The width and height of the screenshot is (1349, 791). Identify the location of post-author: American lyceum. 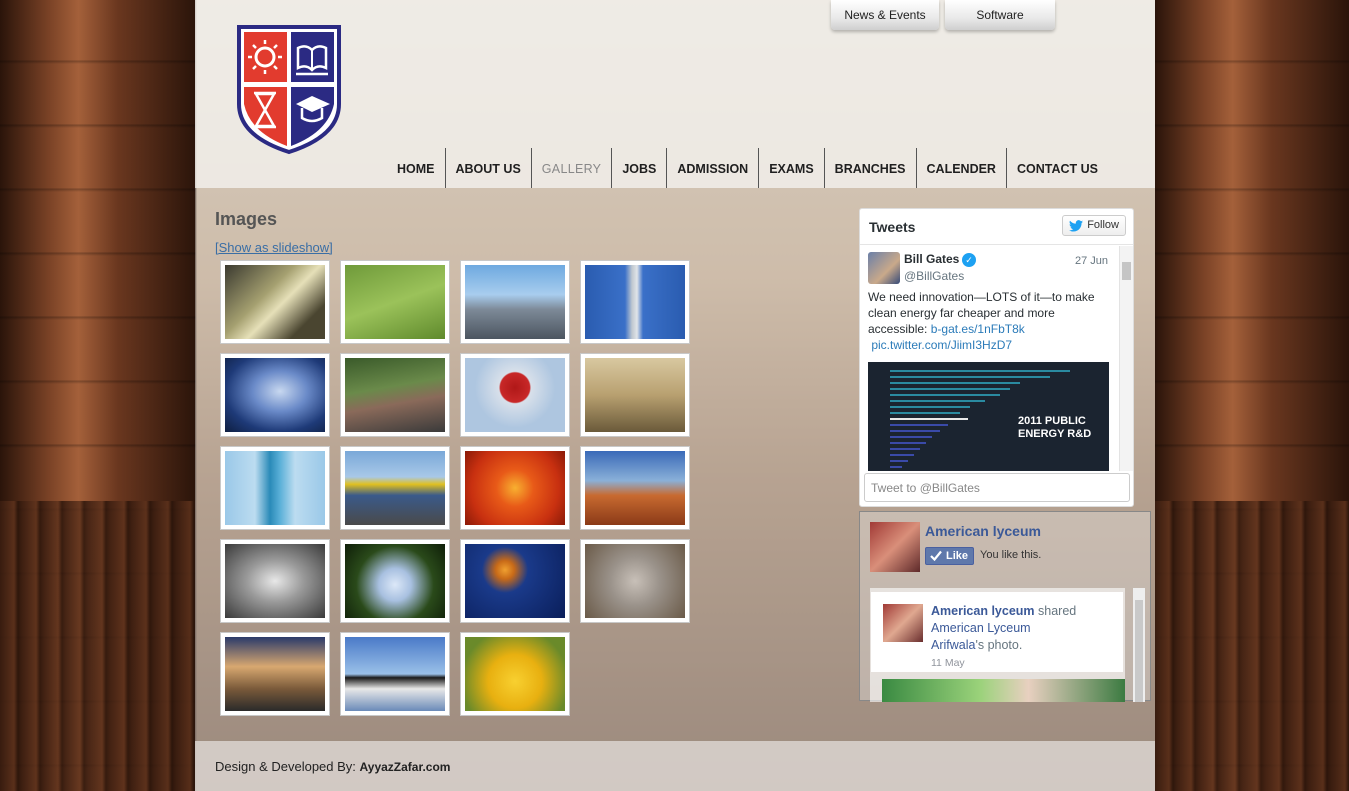
(983, 611).